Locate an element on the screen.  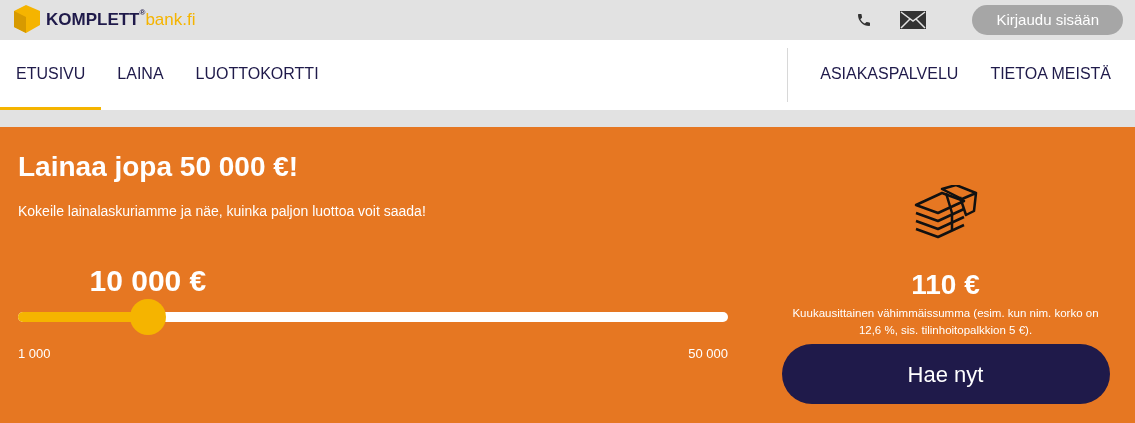
phone-icon is located at coordinates (864, 20).